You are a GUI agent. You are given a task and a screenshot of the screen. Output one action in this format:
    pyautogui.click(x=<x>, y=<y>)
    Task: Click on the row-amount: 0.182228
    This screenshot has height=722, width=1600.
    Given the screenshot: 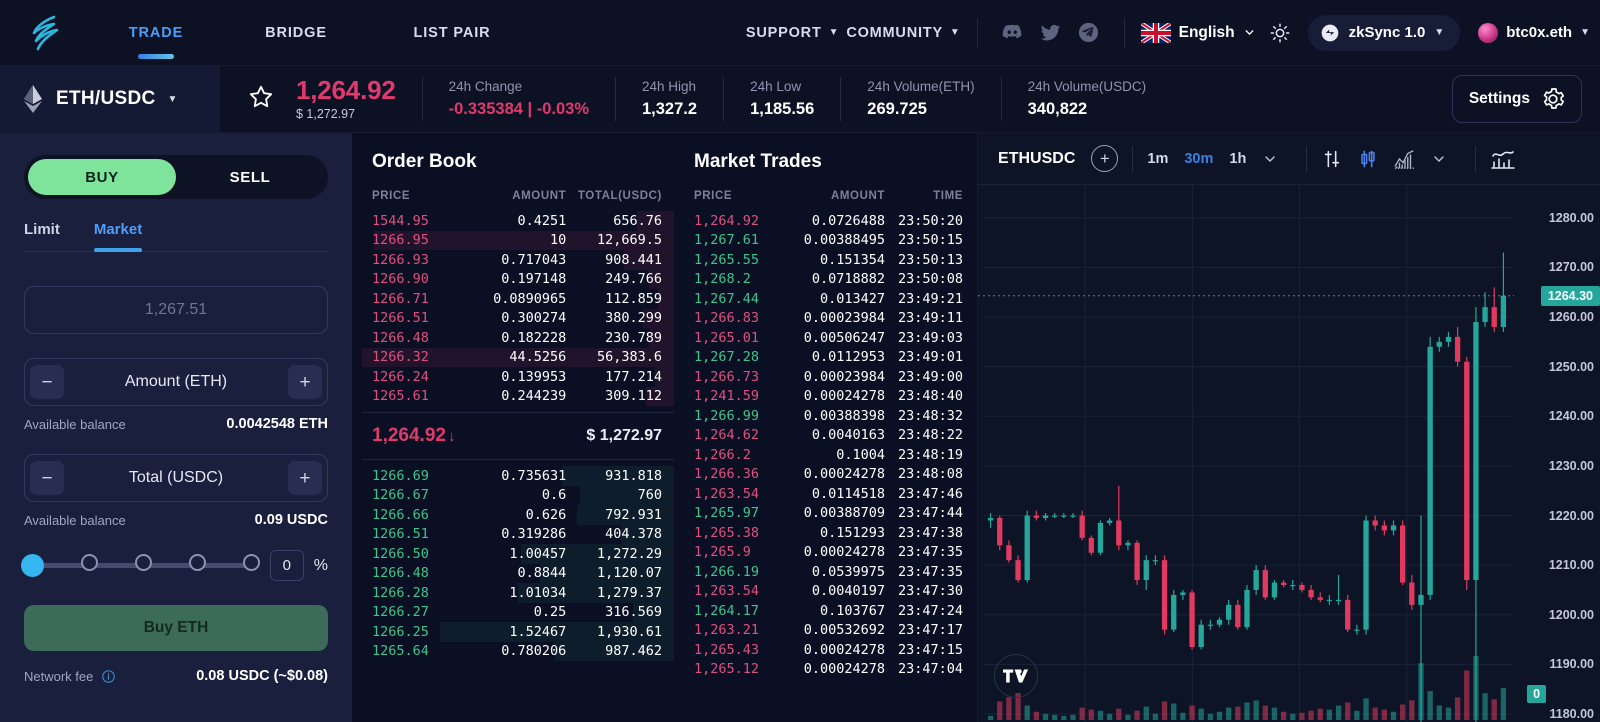 What is the action you would take?
    pyautogui.click(x=534, y=337)
    